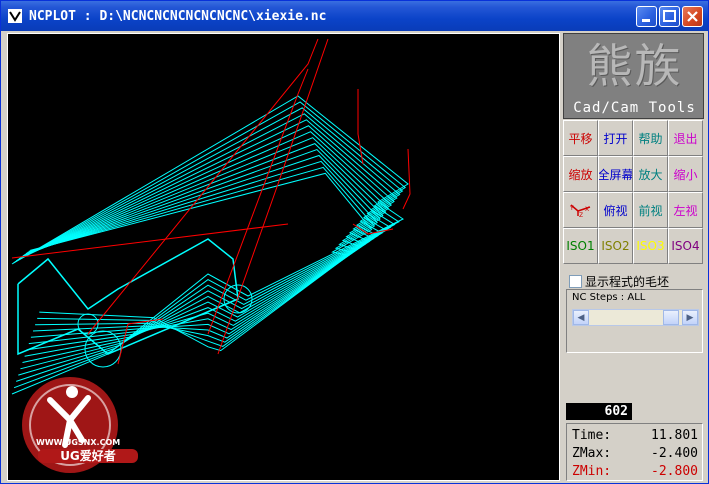 The width and height of the screenshot is (709, 484). I want to click on btn-10: 前视, so click(650, 210).